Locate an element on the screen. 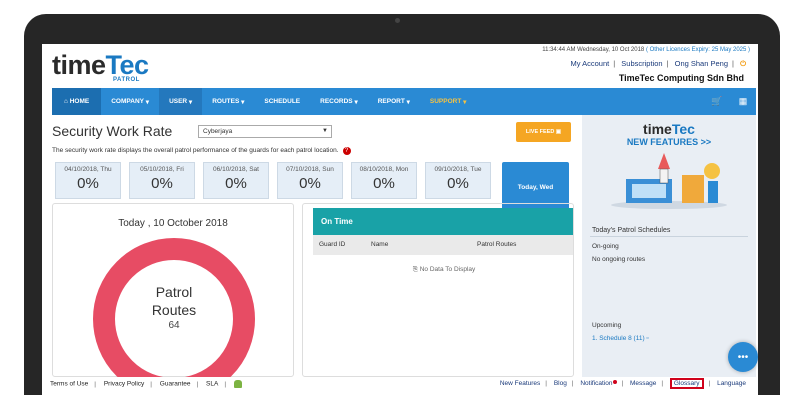 The height and width of the screenshot is (395, 800). copy-icon: ▫ is located at coordinates (647, 338).